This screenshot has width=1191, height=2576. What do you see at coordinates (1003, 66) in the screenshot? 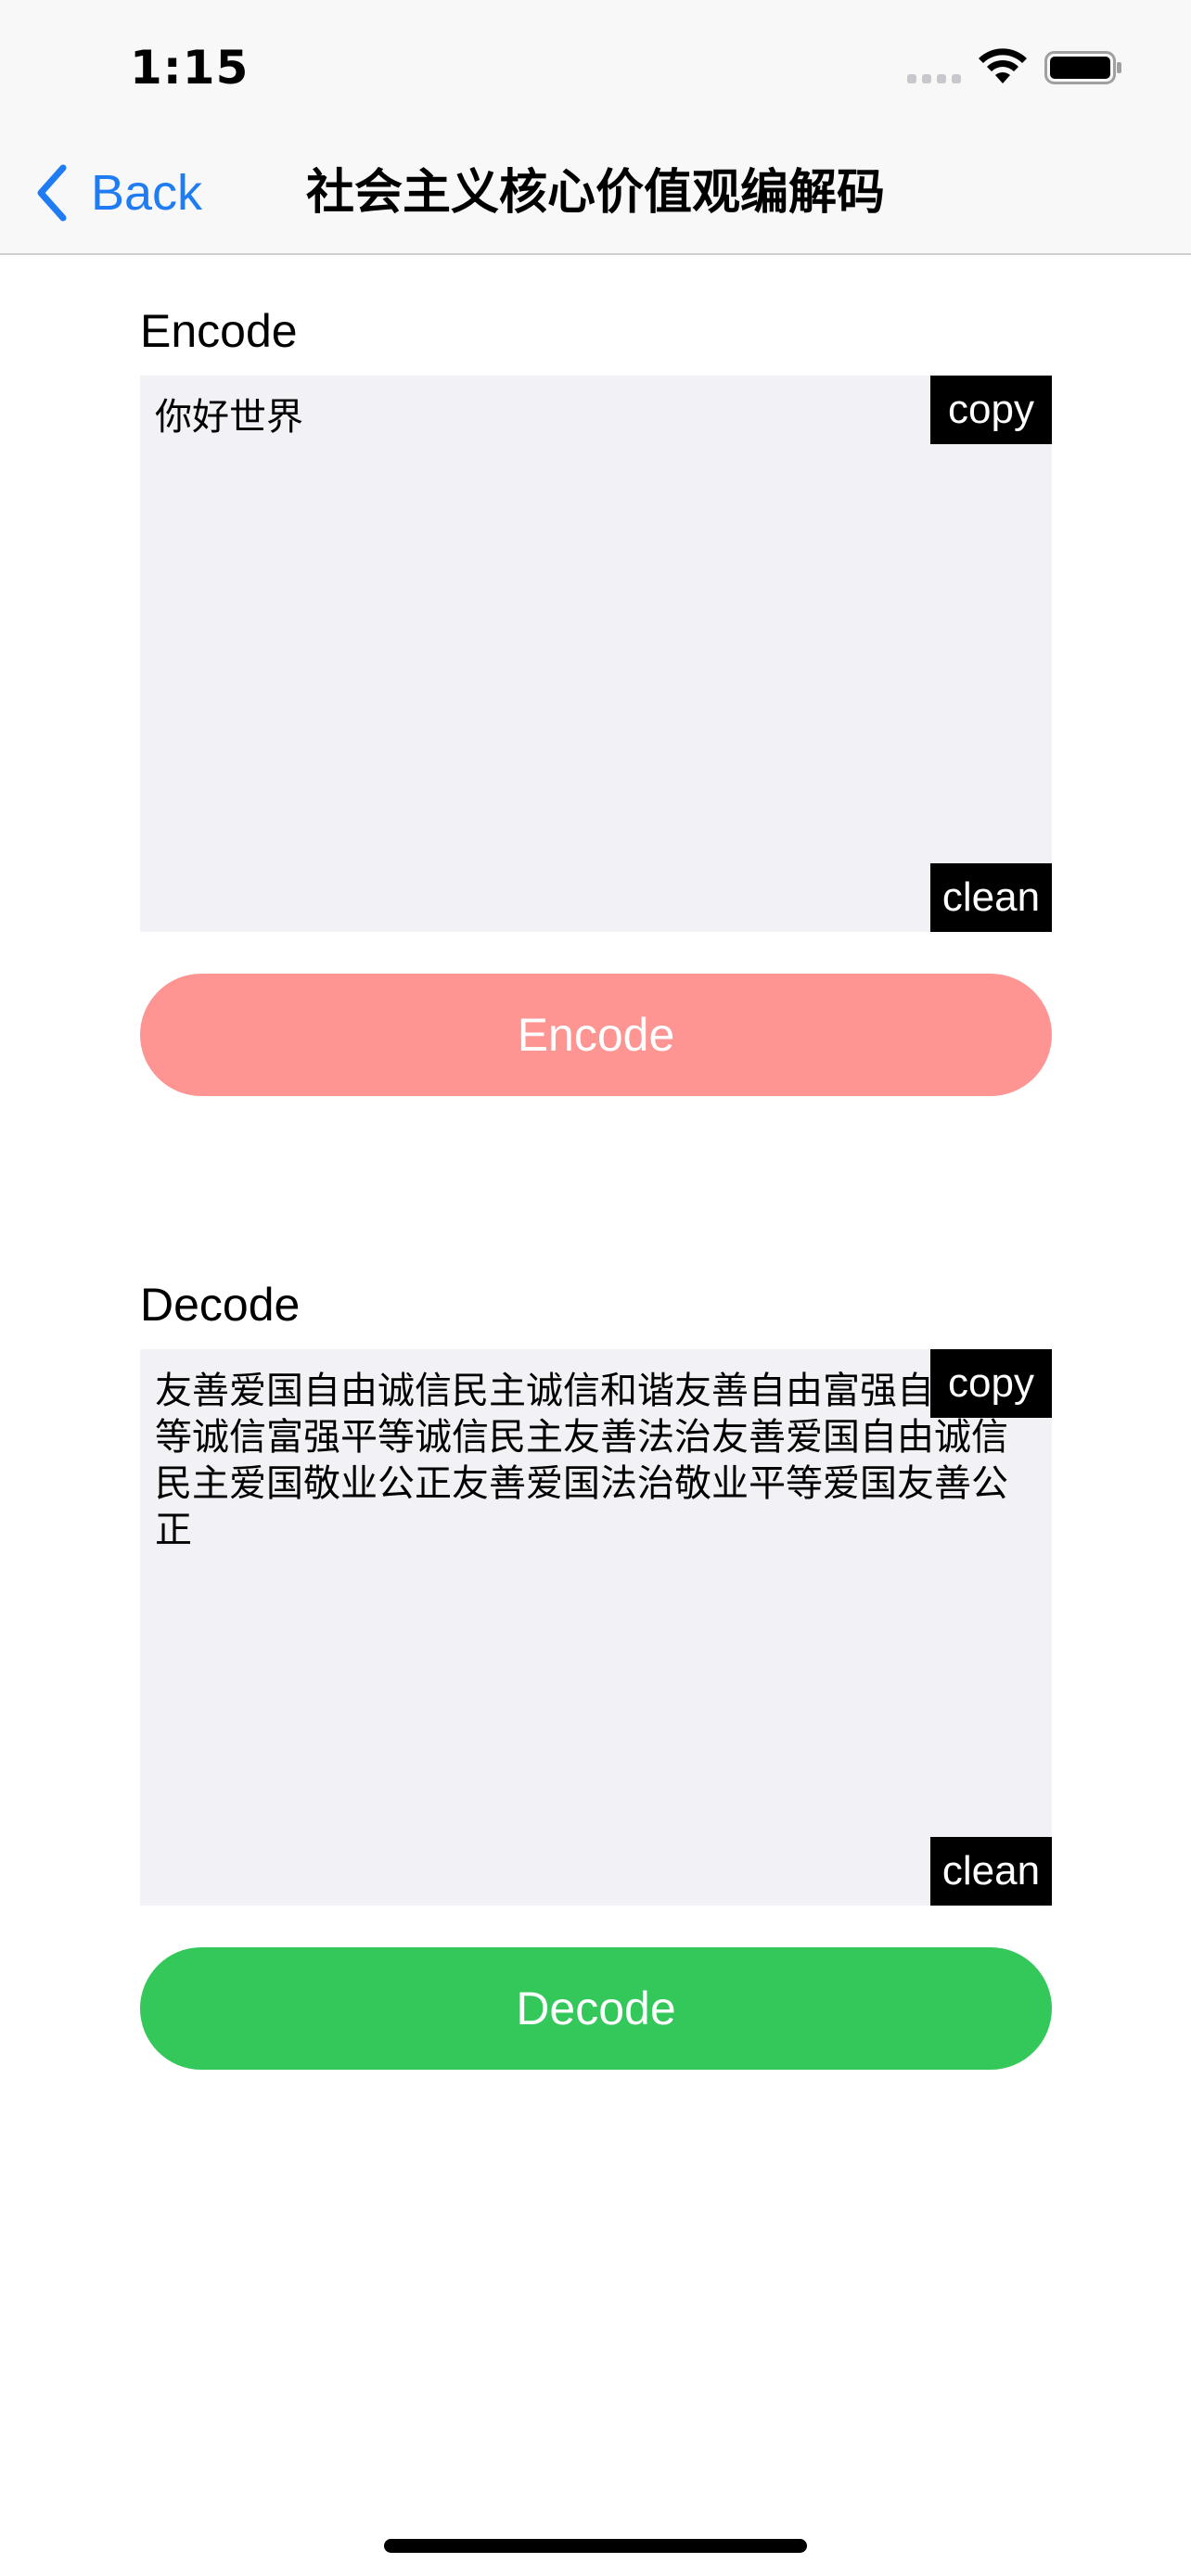
I see `wifi-icon` at bounding box center [1003, 66].